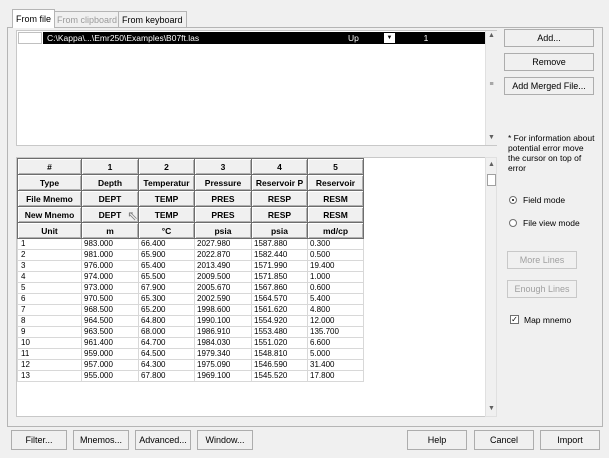  What do you see at coordinates (166, 214) in the screenshot?
I see `column-new-mnemo-cell: TEMP` at bounding box center [166, 214].